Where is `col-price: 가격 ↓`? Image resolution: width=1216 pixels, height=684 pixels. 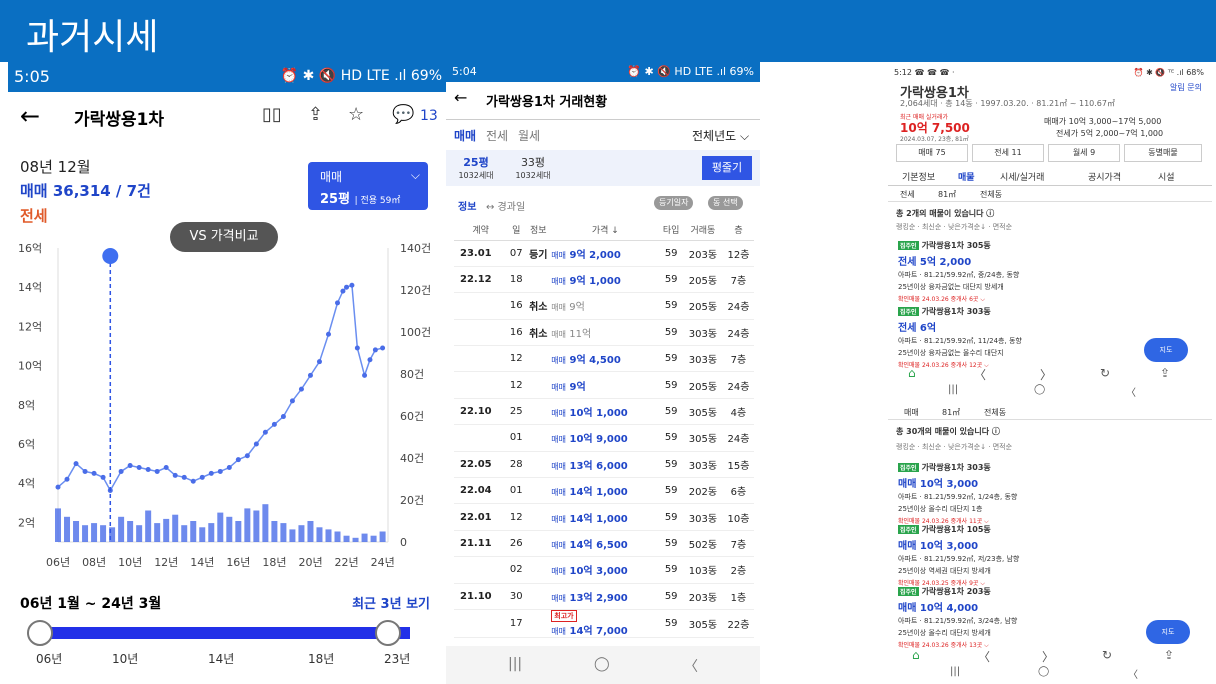
col-price: 가격 ↓ is located at coordinates (605, 230).